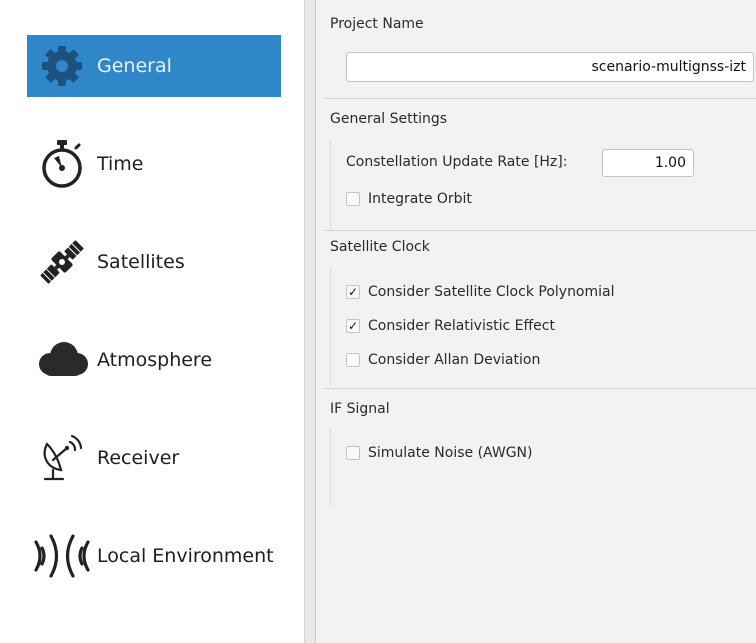  Describe the element at coordinates (380, 247) in the screenshot. I see `satellite-clock-title: Satellite Clock` at that location.